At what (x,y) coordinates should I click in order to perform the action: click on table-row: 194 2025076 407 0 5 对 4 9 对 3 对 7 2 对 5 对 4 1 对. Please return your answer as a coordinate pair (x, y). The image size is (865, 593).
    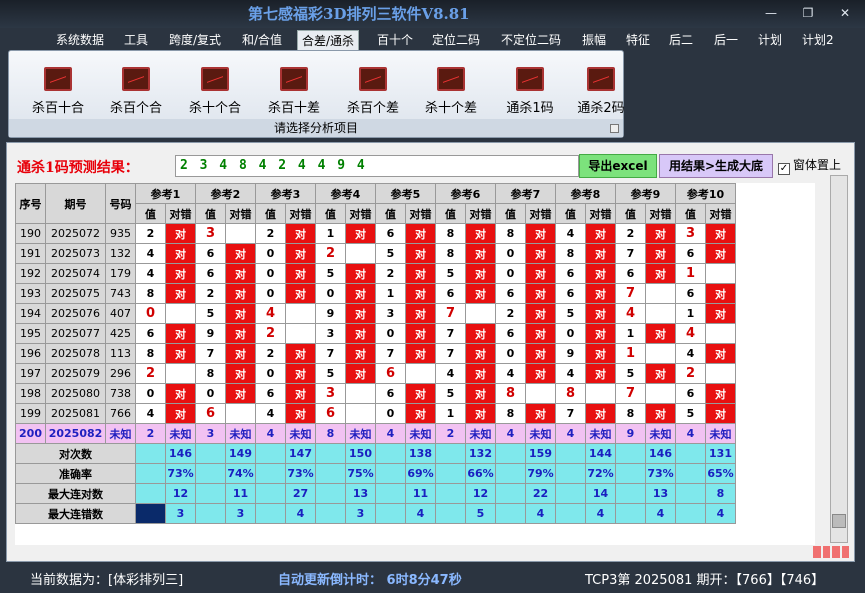
    Looking at the image, I should click on (375, 313).